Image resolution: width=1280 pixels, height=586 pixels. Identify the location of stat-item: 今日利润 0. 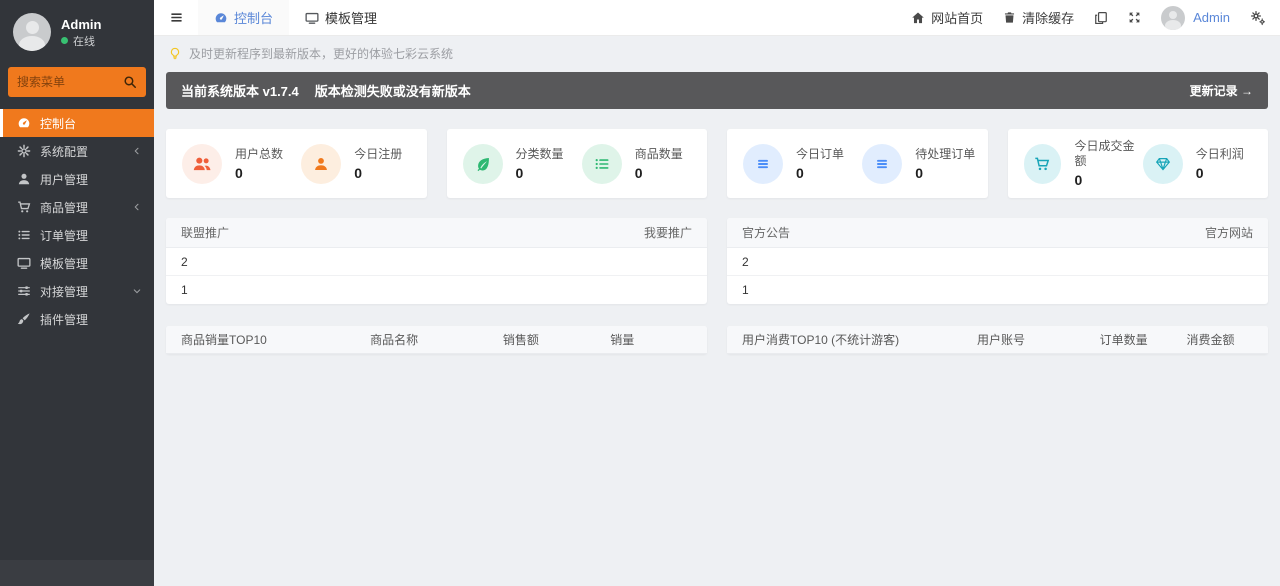
(1202, 163).